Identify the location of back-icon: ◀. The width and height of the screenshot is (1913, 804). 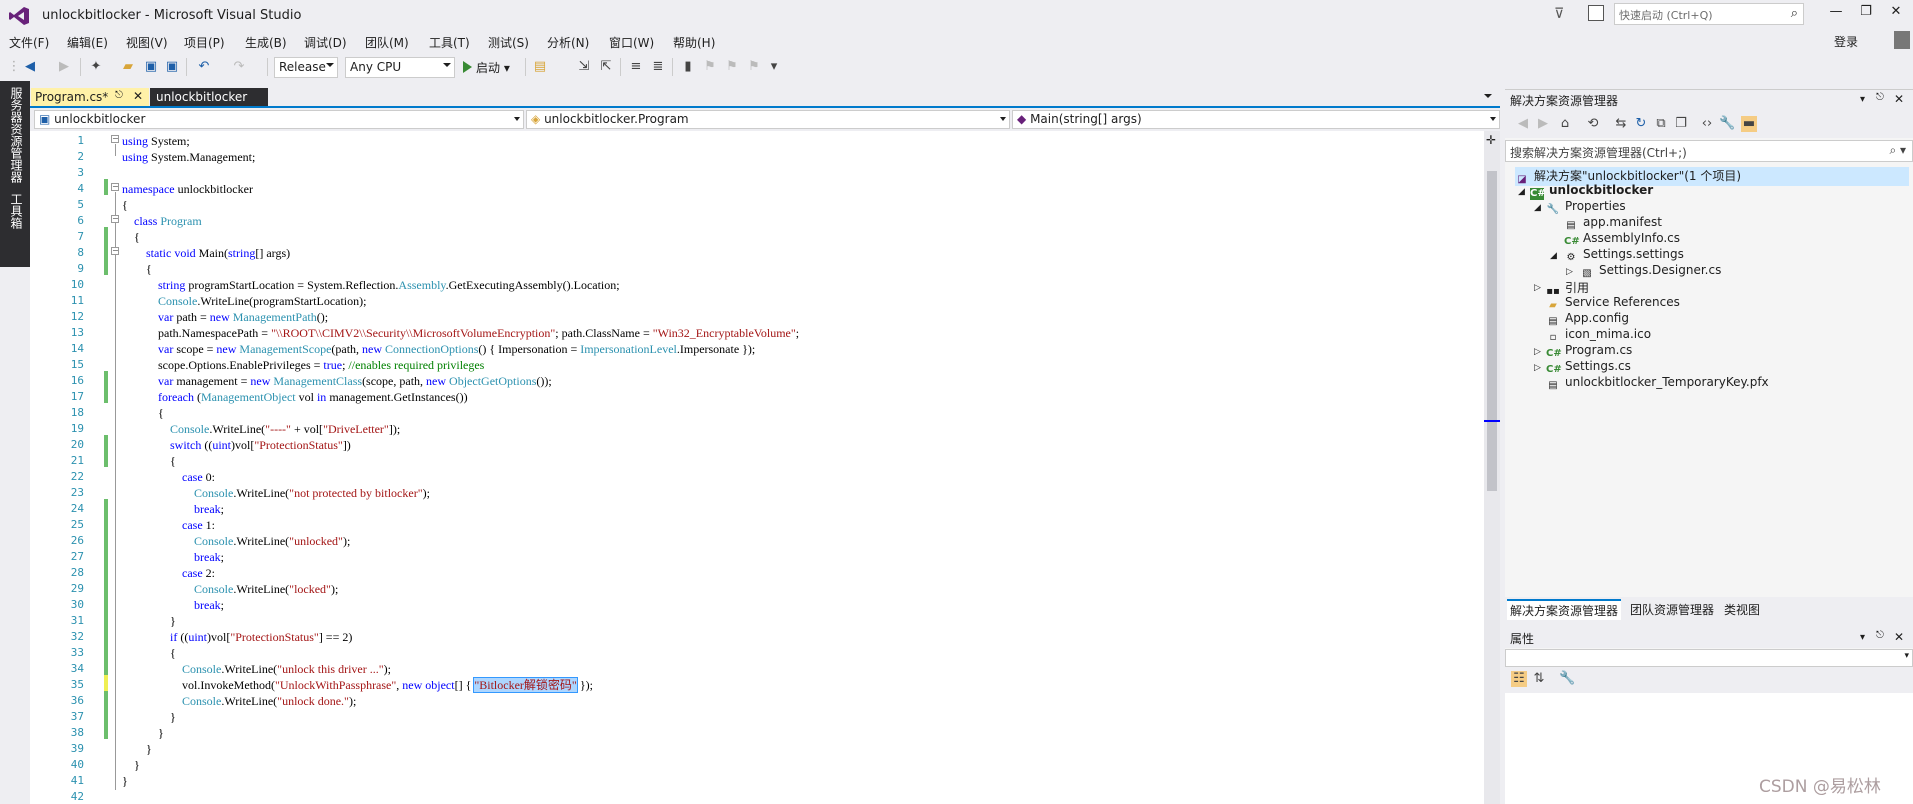
(1523, 124).